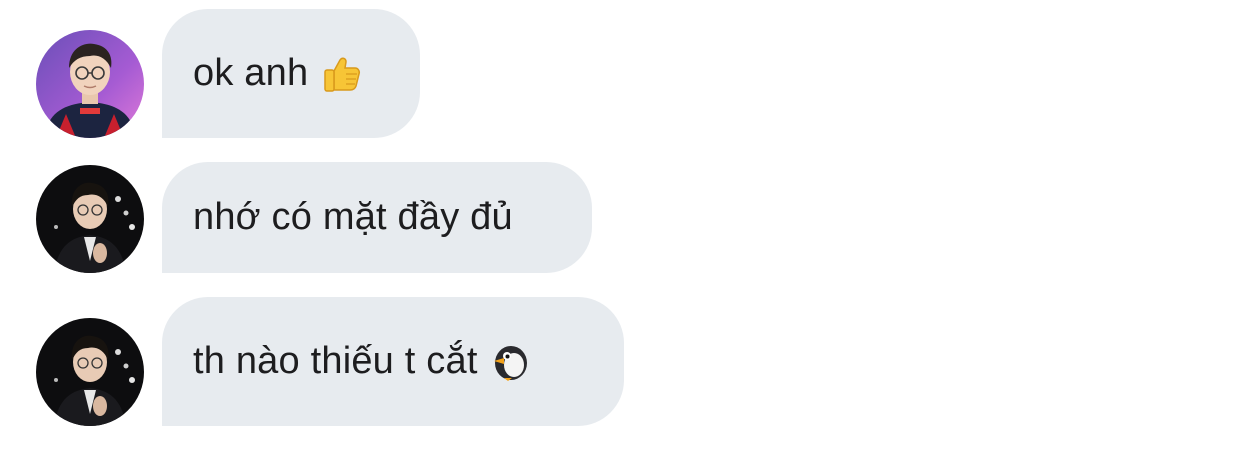 This screenshot has height=453, width=1242. I want to click on message-bubble: nhớ có mặt đầy đủ, so click(377, 217).